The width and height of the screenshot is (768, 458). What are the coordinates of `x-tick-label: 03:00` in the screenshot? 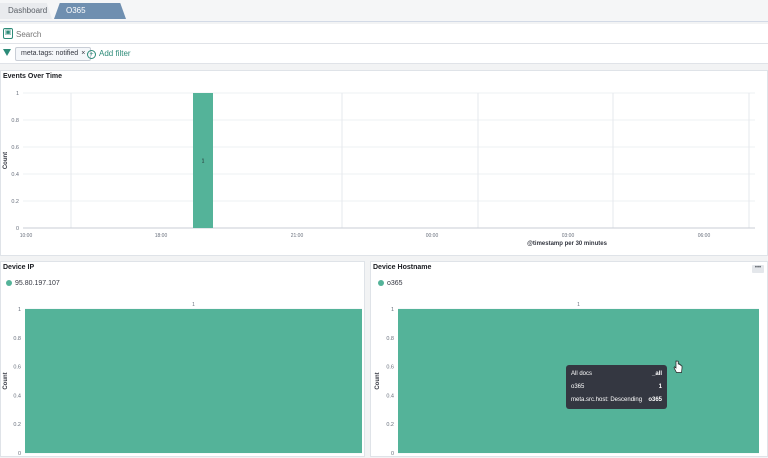 It's located at (568, 236).